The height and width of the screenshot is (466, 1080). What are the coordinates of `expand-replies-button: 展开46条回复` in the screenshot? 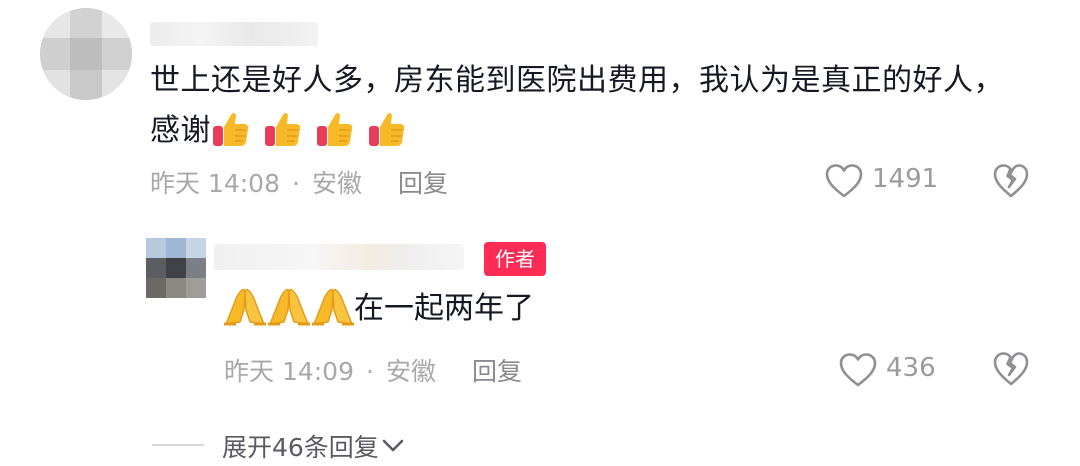 It's located at (313, 446).